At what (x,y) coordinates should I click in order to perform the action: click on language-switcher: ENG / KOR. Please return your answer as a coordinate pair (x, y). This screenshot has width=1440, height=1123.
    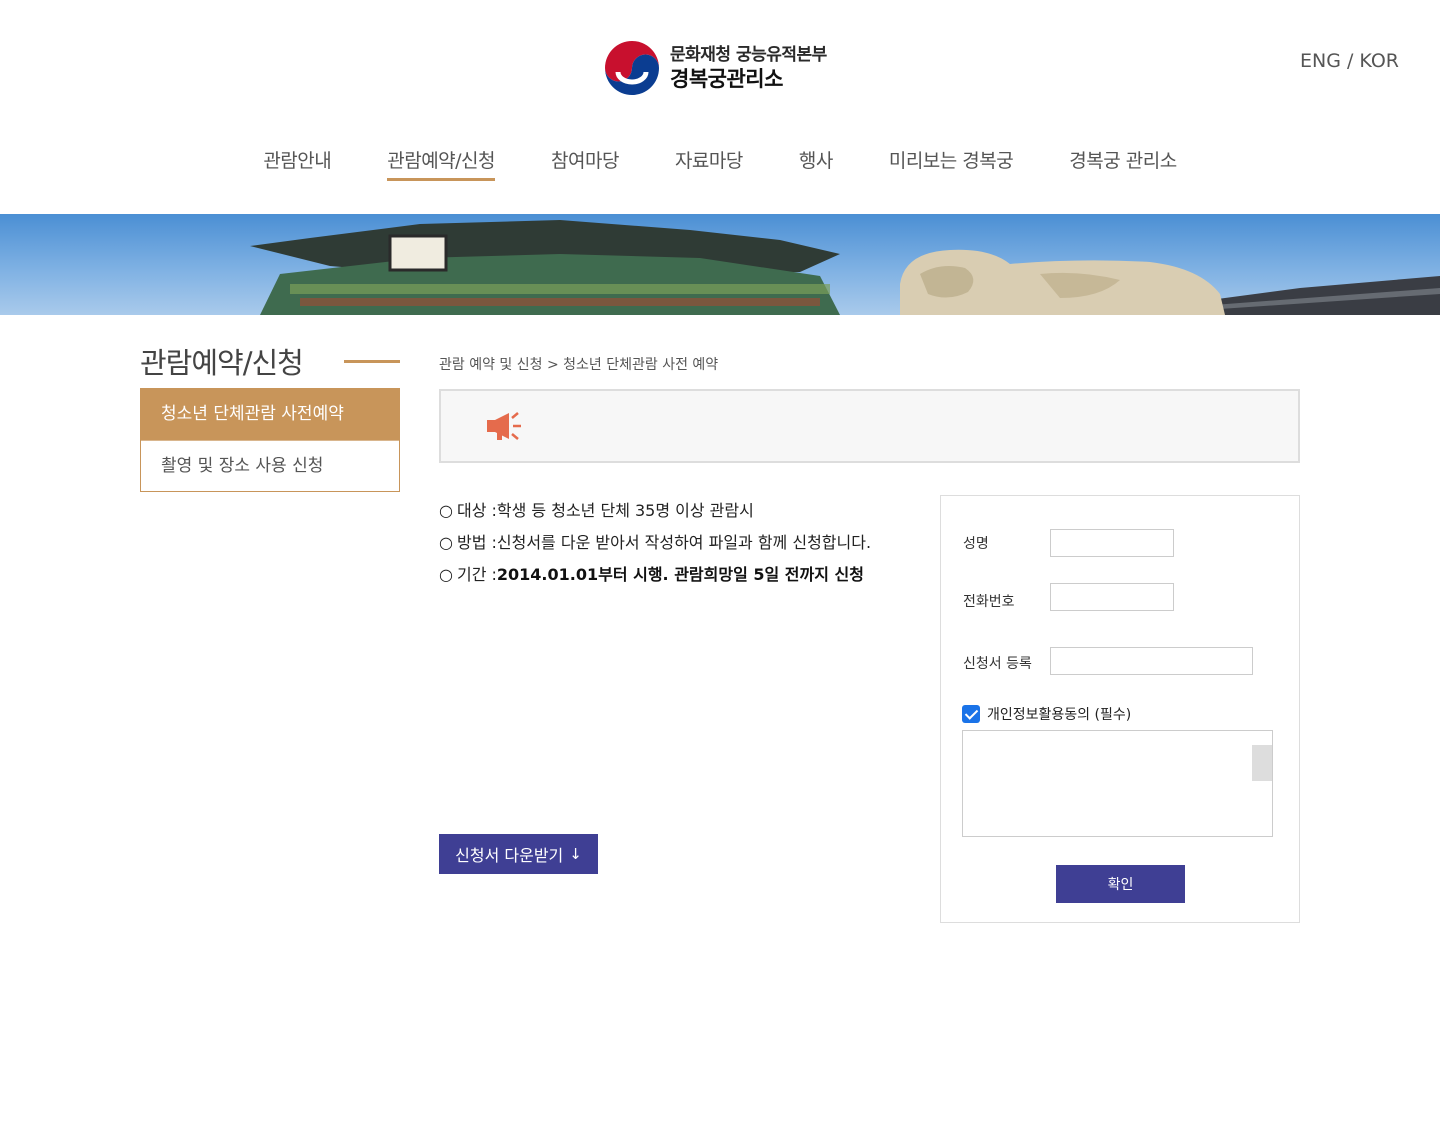
    Looking at the image, I should click on (1349, 61).